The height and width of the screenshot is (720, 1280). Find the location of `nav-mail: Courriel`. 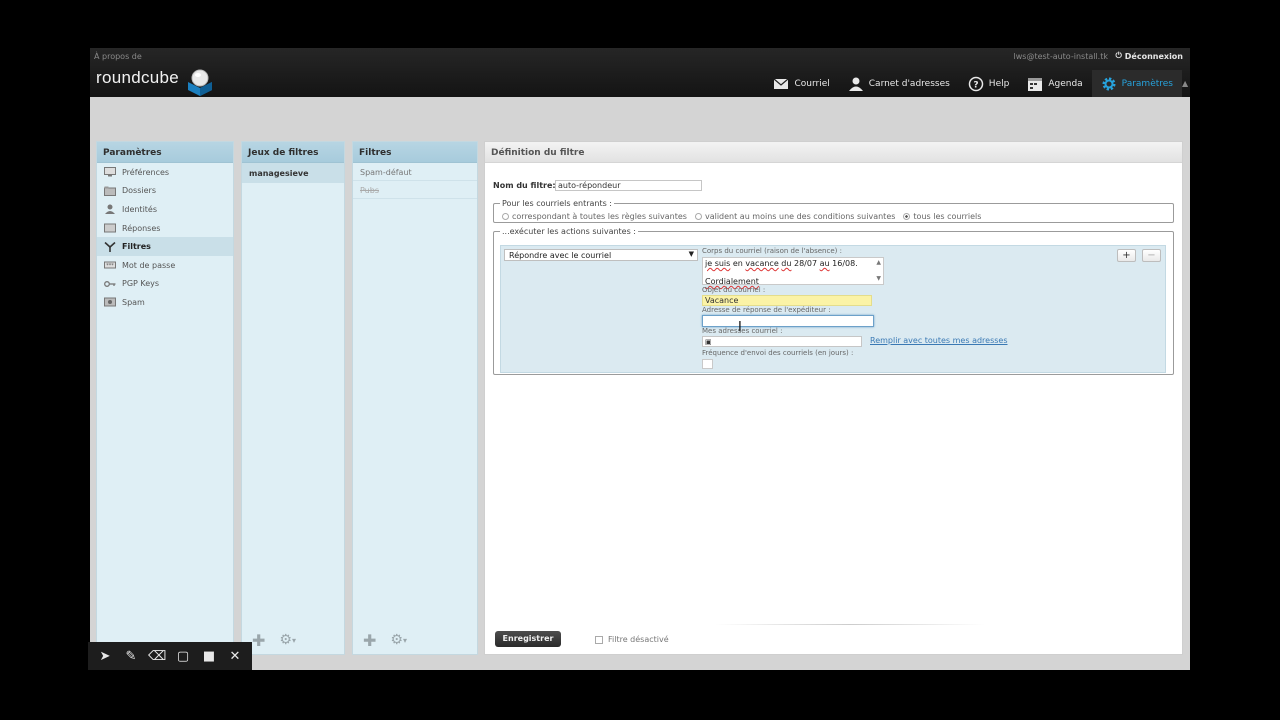

nav-mail: Courriel is located at coordinates (801, 83).